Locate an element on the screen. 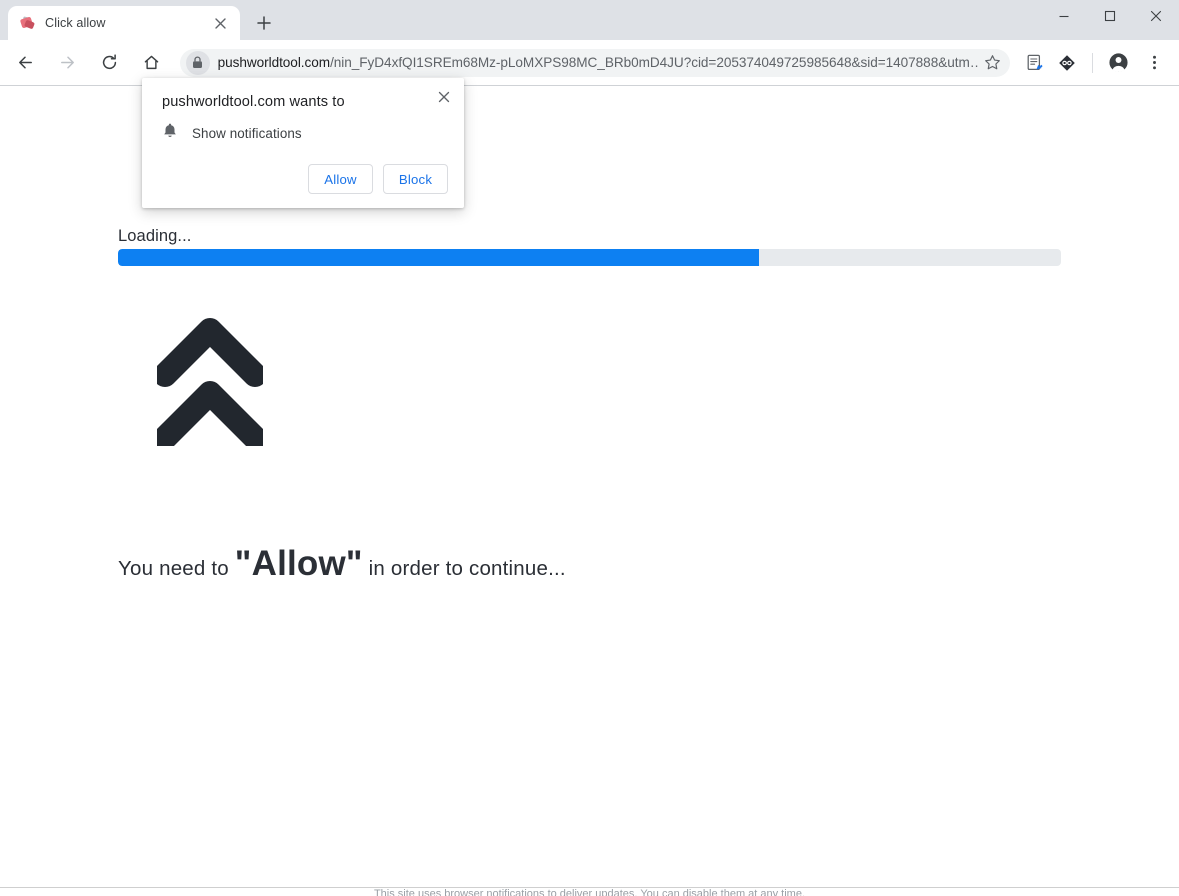  permission-request-row: Show notifications is located at coordinates (232, 133).